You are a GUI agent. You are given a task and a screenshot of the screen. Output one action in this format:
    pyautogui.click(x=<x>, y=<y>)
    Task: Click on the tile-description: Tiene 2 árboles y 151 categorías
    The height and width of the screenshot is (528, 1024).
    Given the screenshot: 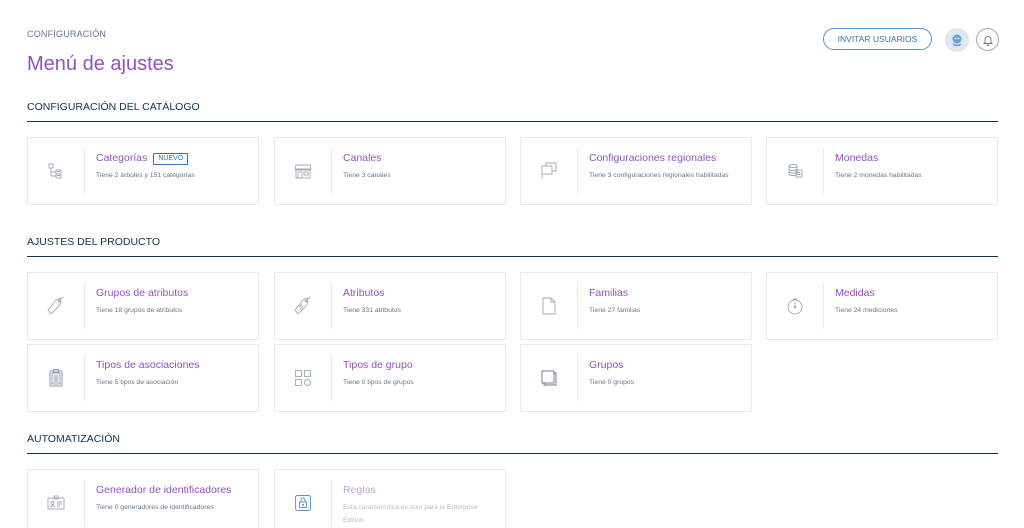 What is the action you would take?
    pyautogui.click(x=145, y=175)
    